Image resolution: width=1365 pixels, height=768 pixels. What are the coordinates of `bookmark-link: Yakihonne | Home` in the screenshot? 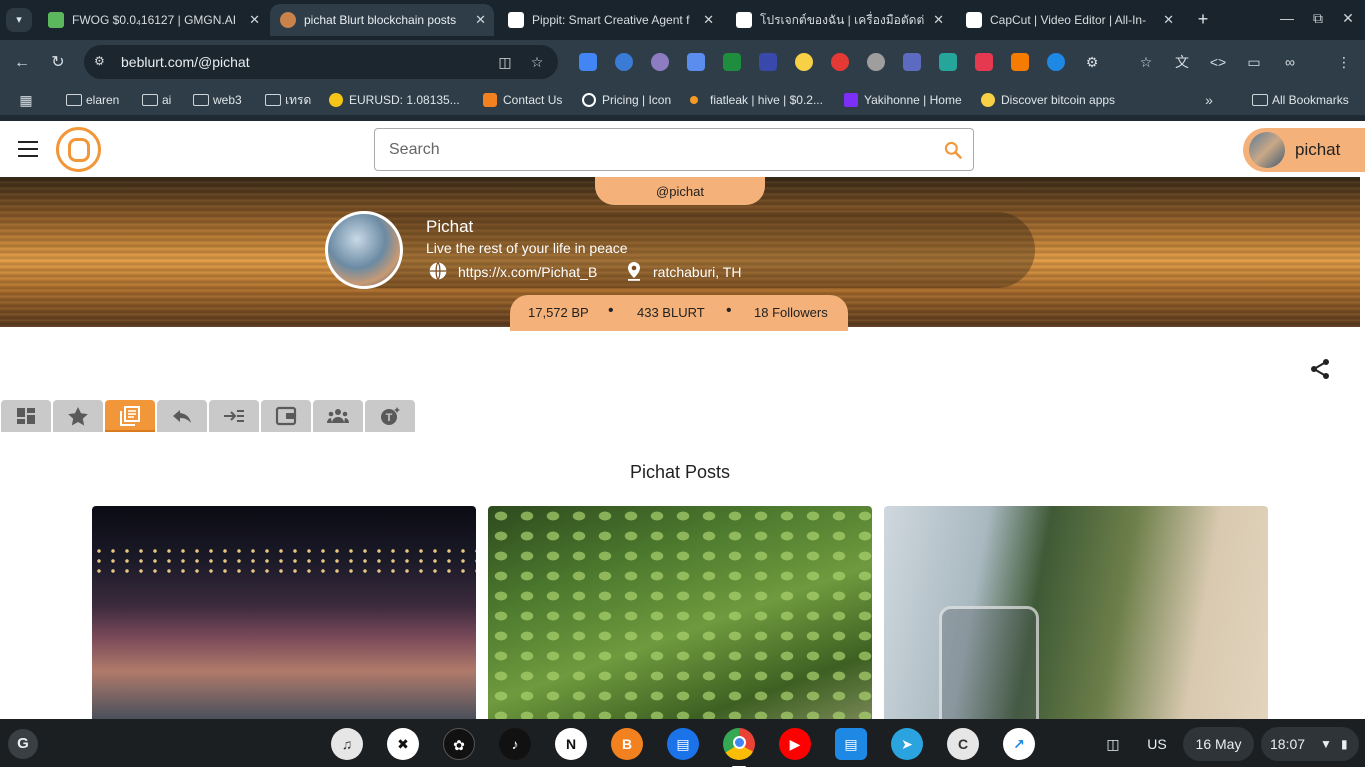 It's located at (903, 100).